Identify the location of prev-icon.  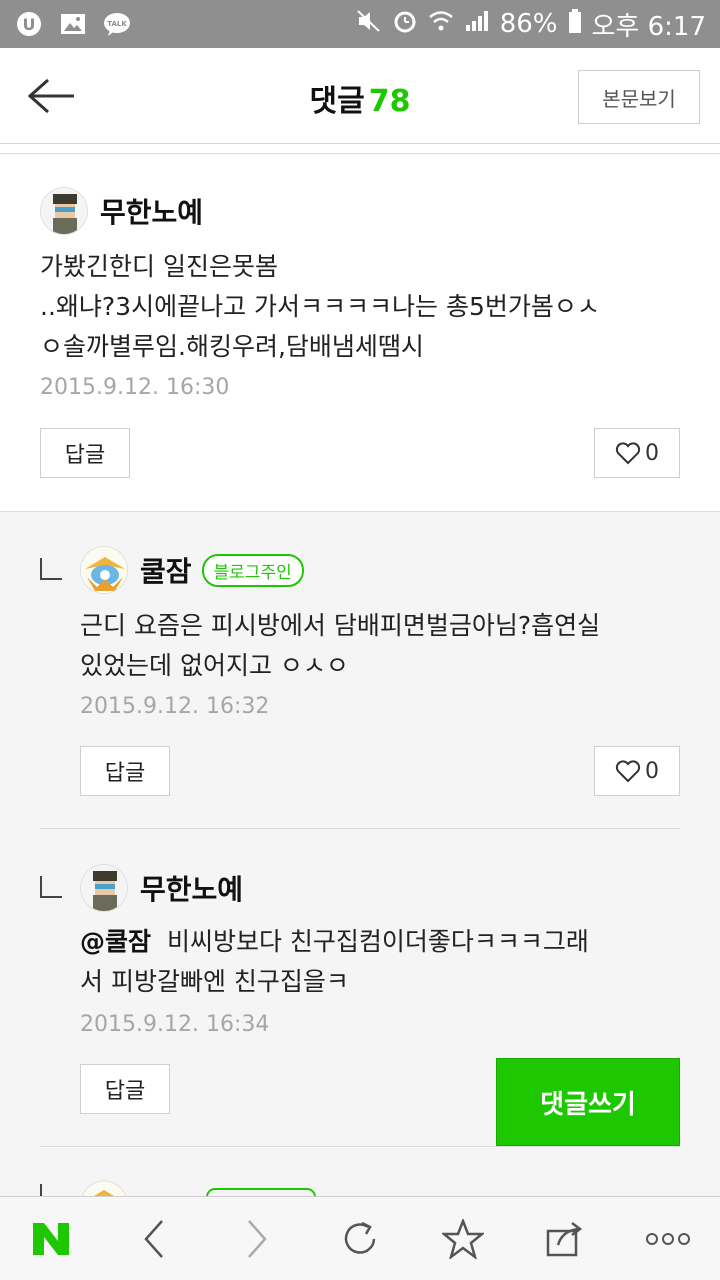
(154, 1238).